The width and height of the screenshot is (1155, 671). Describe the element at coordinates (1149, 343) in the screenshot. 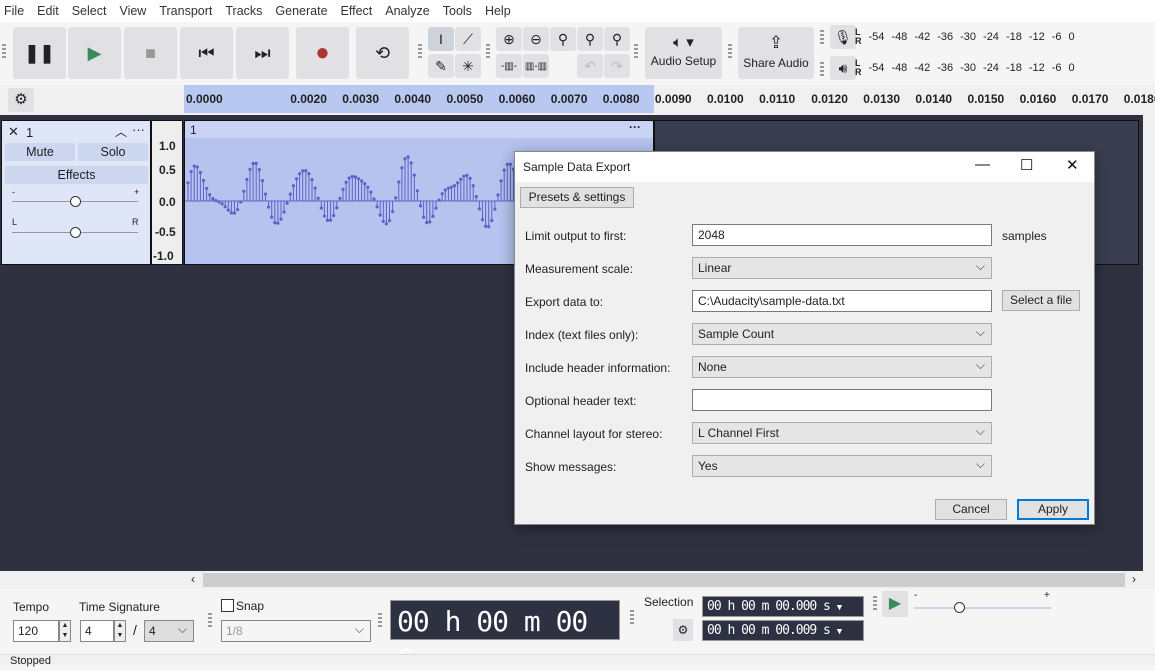

I see `vertical-scrollbar` at that location.